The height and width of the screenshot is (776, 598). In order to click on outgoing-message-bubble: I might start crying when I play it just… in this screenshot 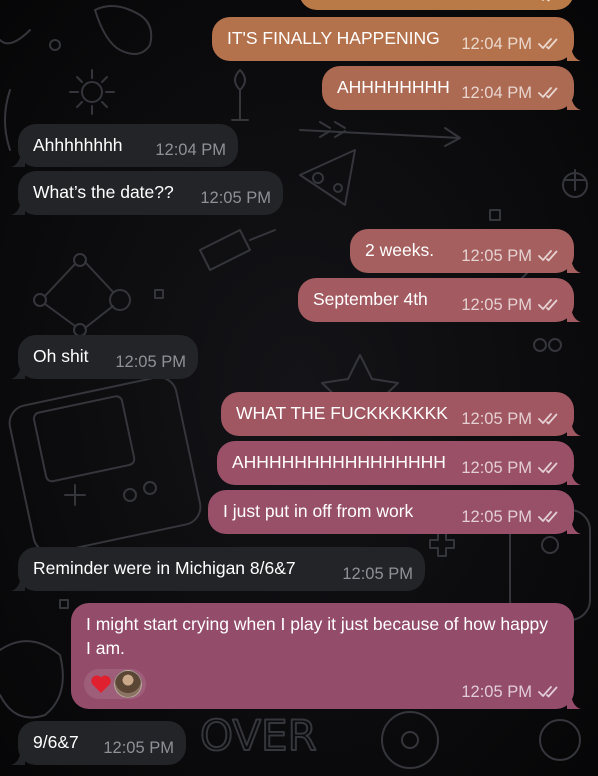, I will do `click(326, 656)`.